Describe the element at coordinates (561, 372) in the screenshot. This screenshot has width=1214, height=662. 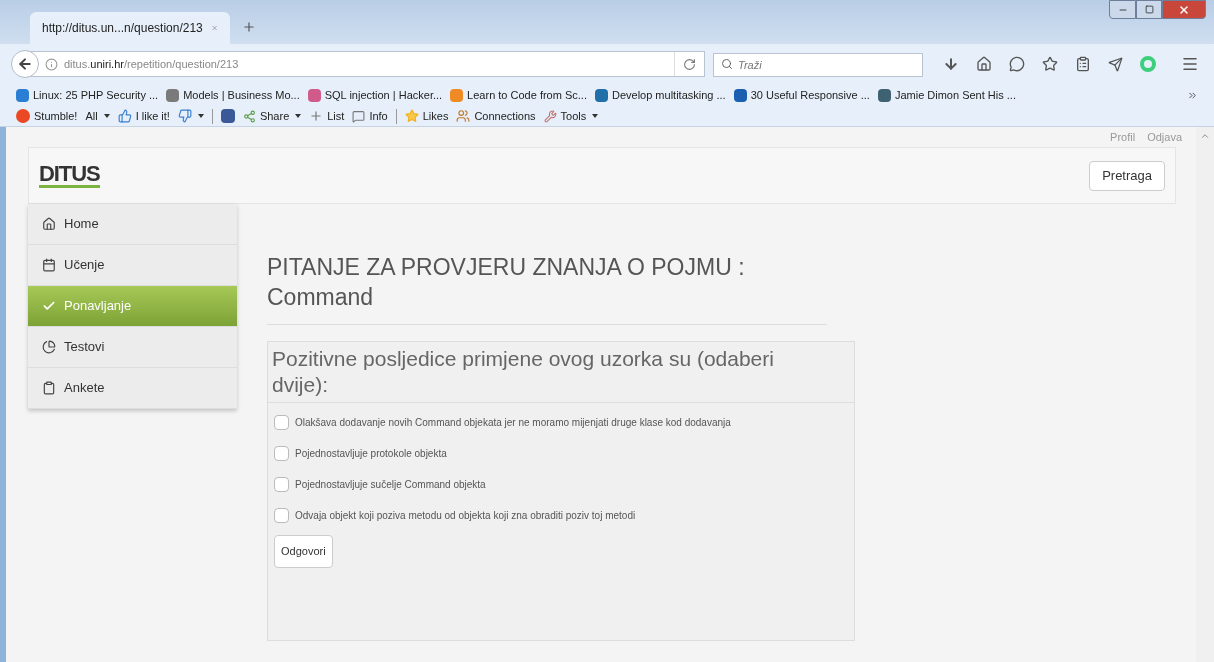
I see `question-text: Pozitivne posljedice primjene ovog uzorka su (odaberi dvije):` at that location.